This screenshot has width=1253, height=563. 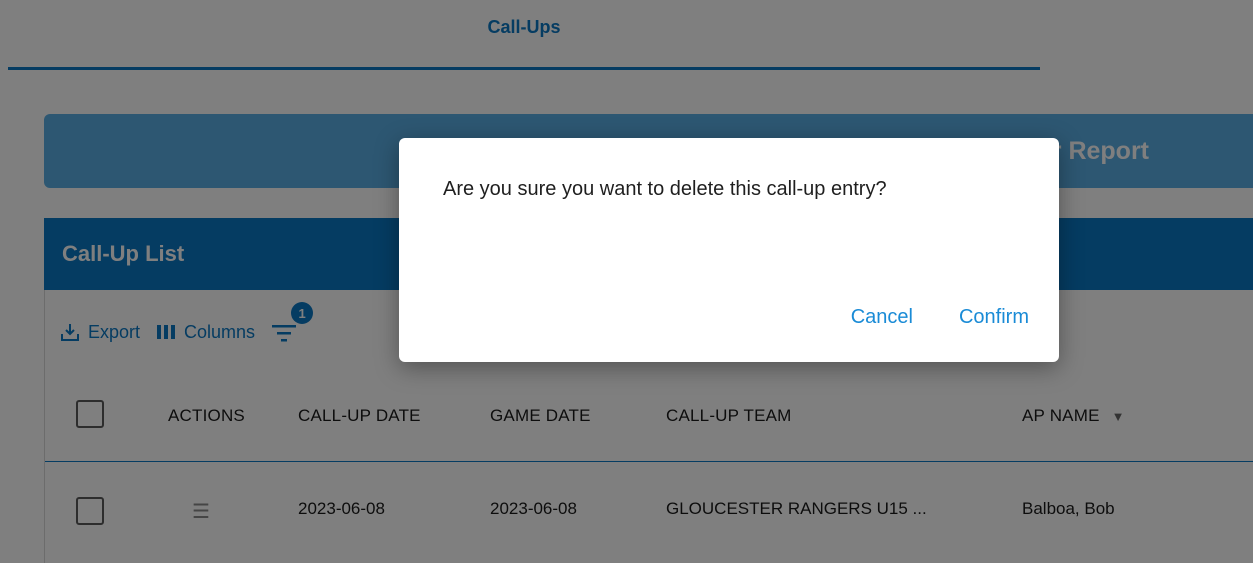 What do you see at coordinates (882, 317) in the screenshot?
I see `cancel-button: Cancel` at bounding box center [882, 317].